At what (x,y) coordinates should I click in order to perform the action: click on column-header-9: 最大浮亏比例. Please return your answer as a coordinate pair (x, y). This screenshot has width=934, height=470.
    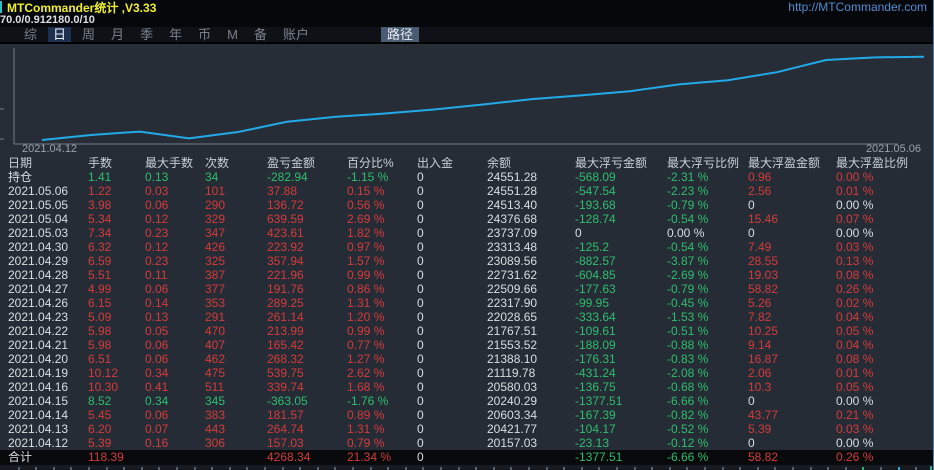
    Looking at the image, I should click on (707, 163).